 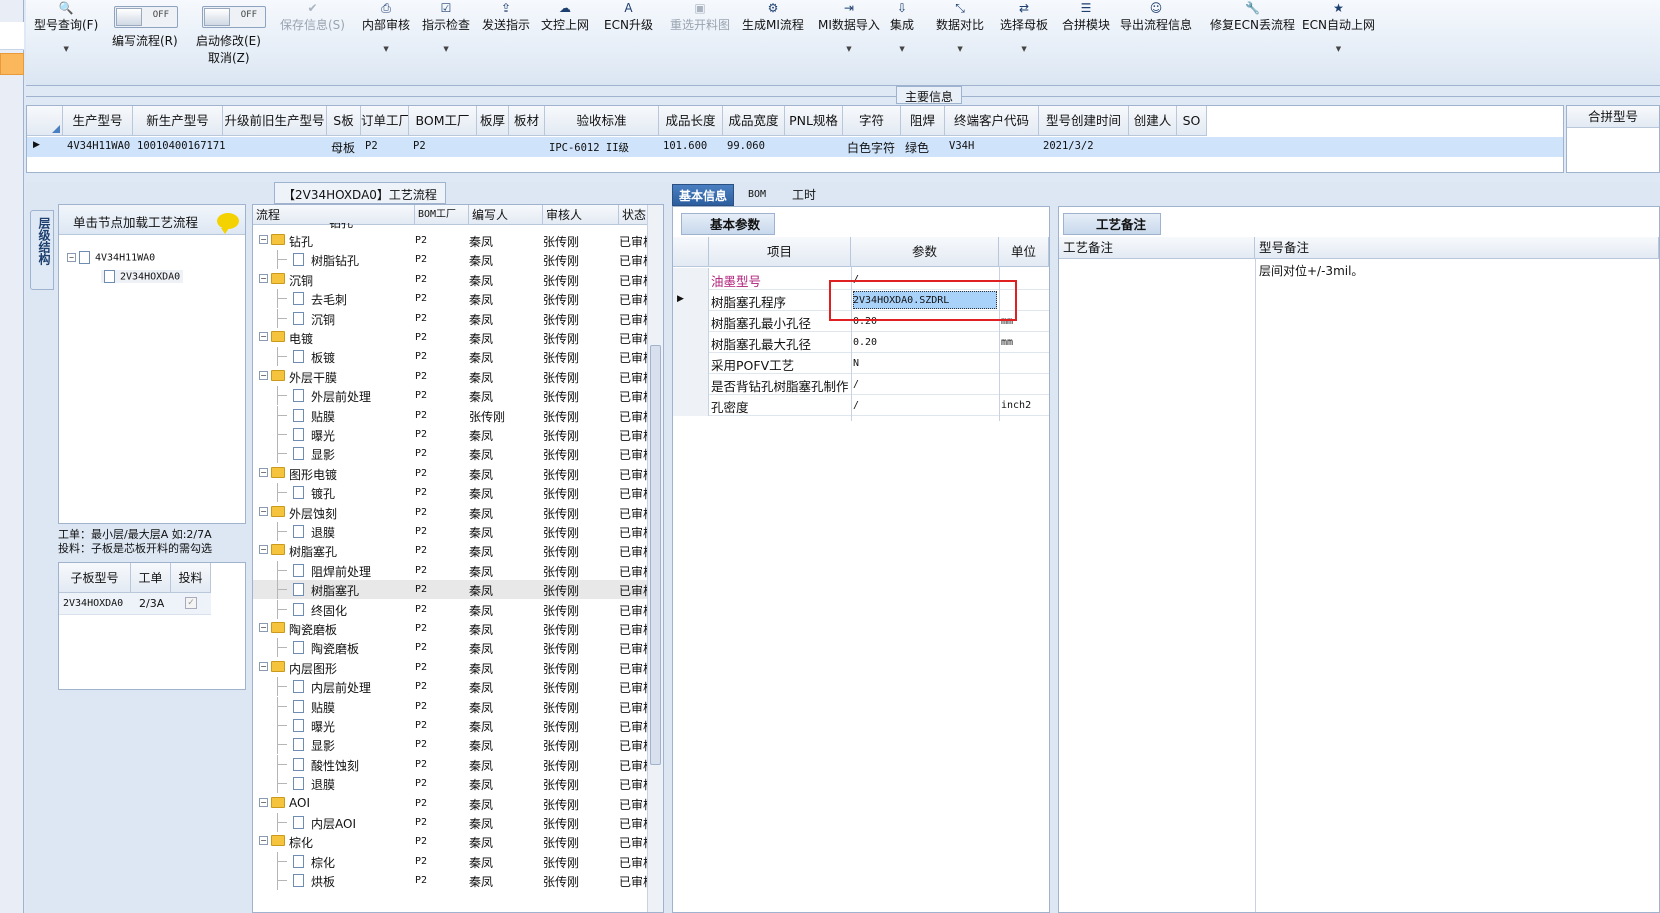 What do you see at coordinates (312, 16) in the screenshot?
I see `toolbar-button-1: ✔ 保存信息(S)` at bounding box center [312, 16].